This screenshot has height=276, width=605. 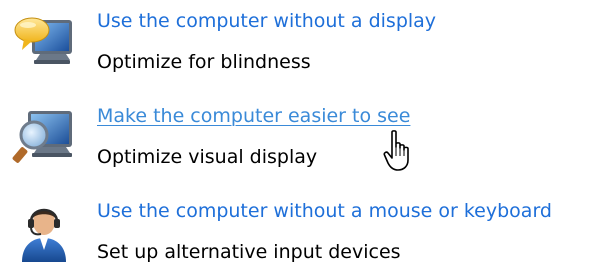 What do you see at coordinates (43, 40) in the screenshot?
I see `speech-bubble-monitor-icon` at bounding box center [43, 40].